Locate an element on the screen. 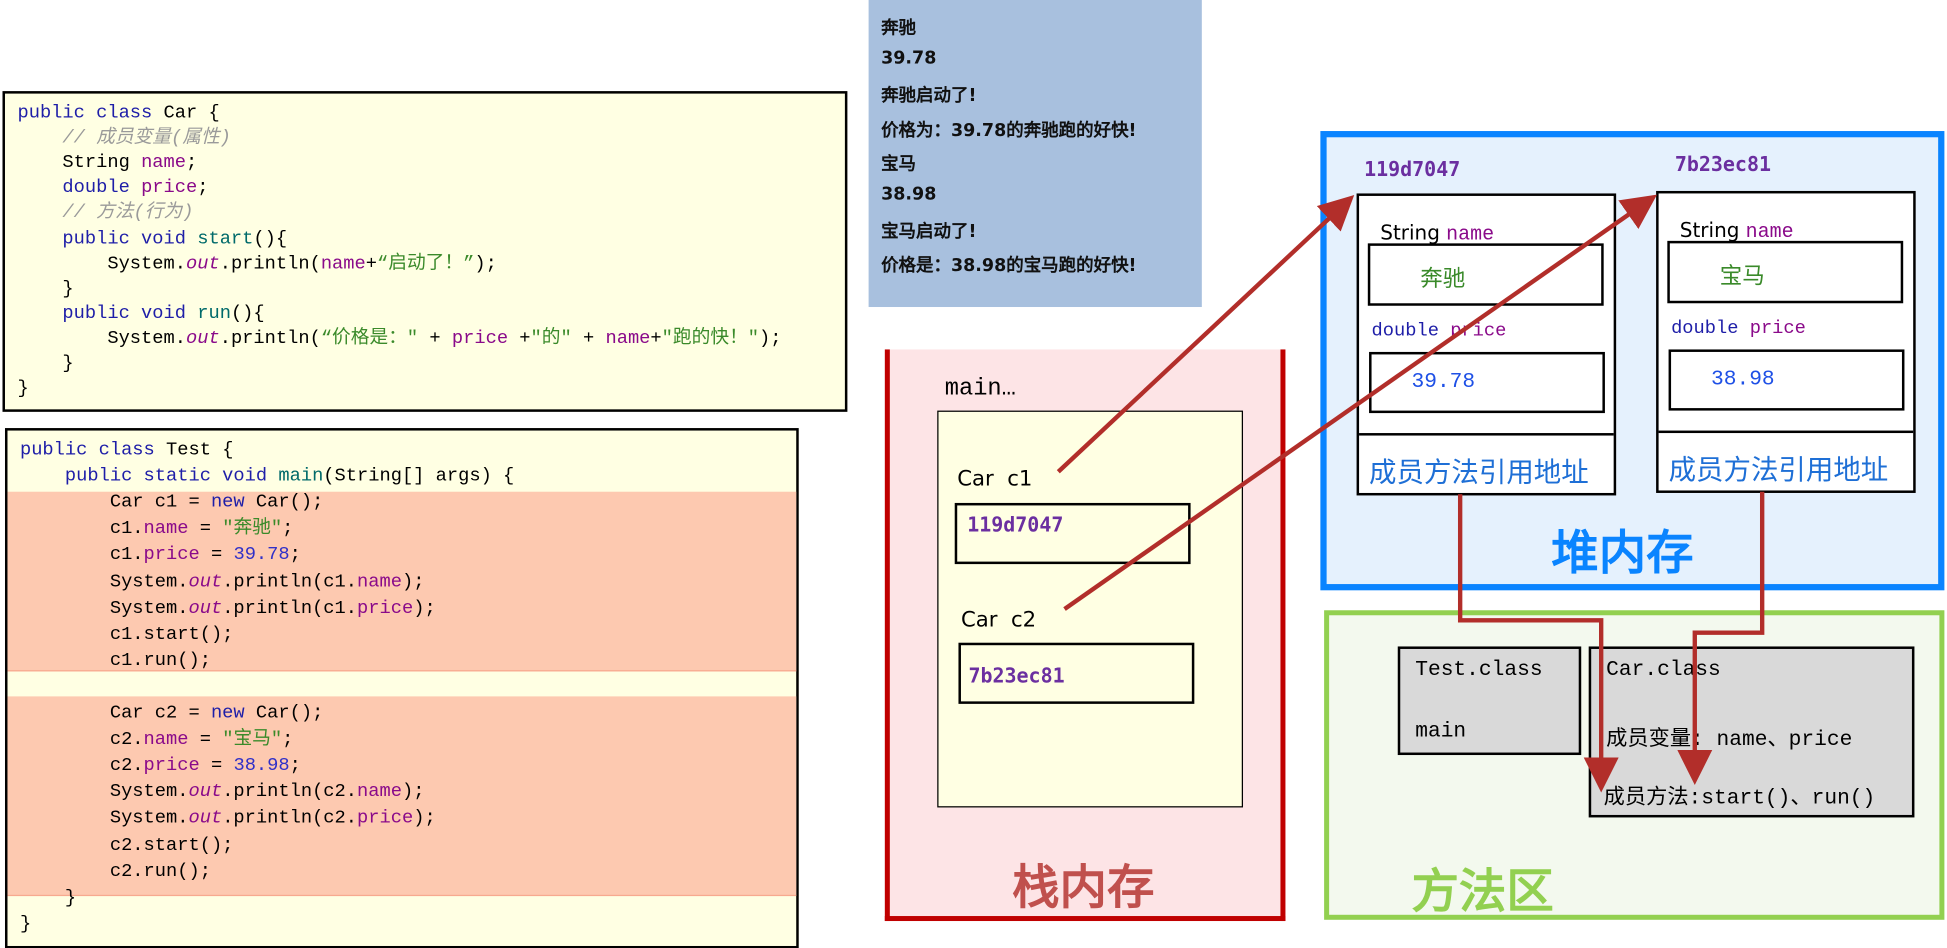 Image resolution: width=1947 pixels, height=948 pixels. arrow-object1-to-methods is located at coordinates (1538, 643).